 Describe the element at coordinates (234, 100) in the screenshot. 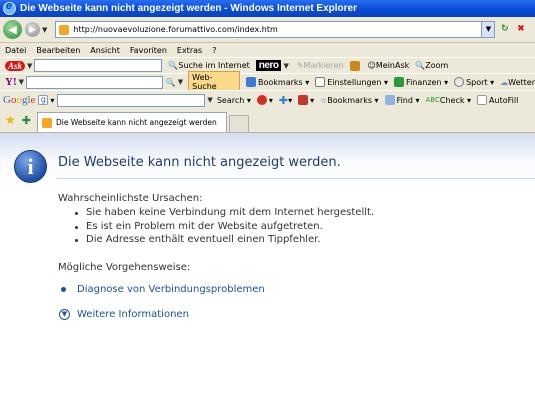

I see `google-search-button: Search ▾` at that location.